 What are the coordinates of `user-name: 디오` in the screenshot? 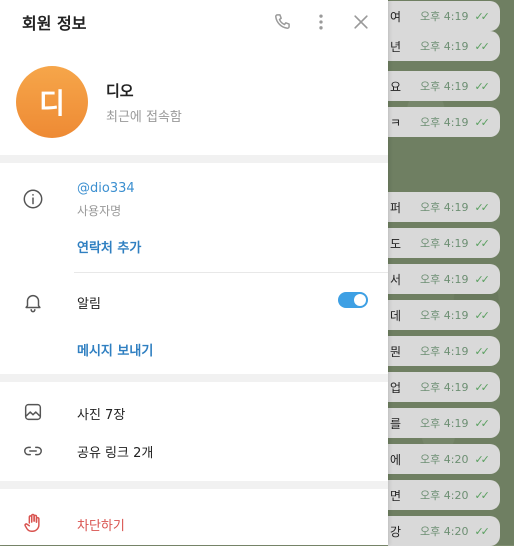 It's located at (120, 91).